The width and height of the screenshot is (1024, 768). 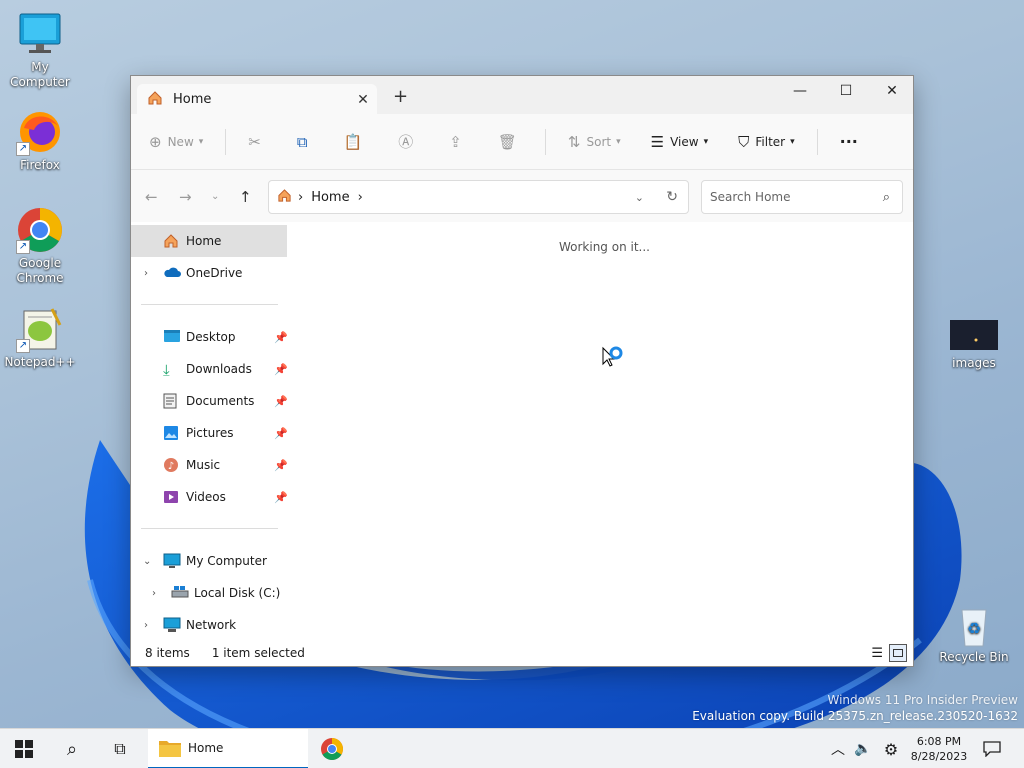 I want to click on new-button: ⊕ New ▾, so click(x=176, y=142).